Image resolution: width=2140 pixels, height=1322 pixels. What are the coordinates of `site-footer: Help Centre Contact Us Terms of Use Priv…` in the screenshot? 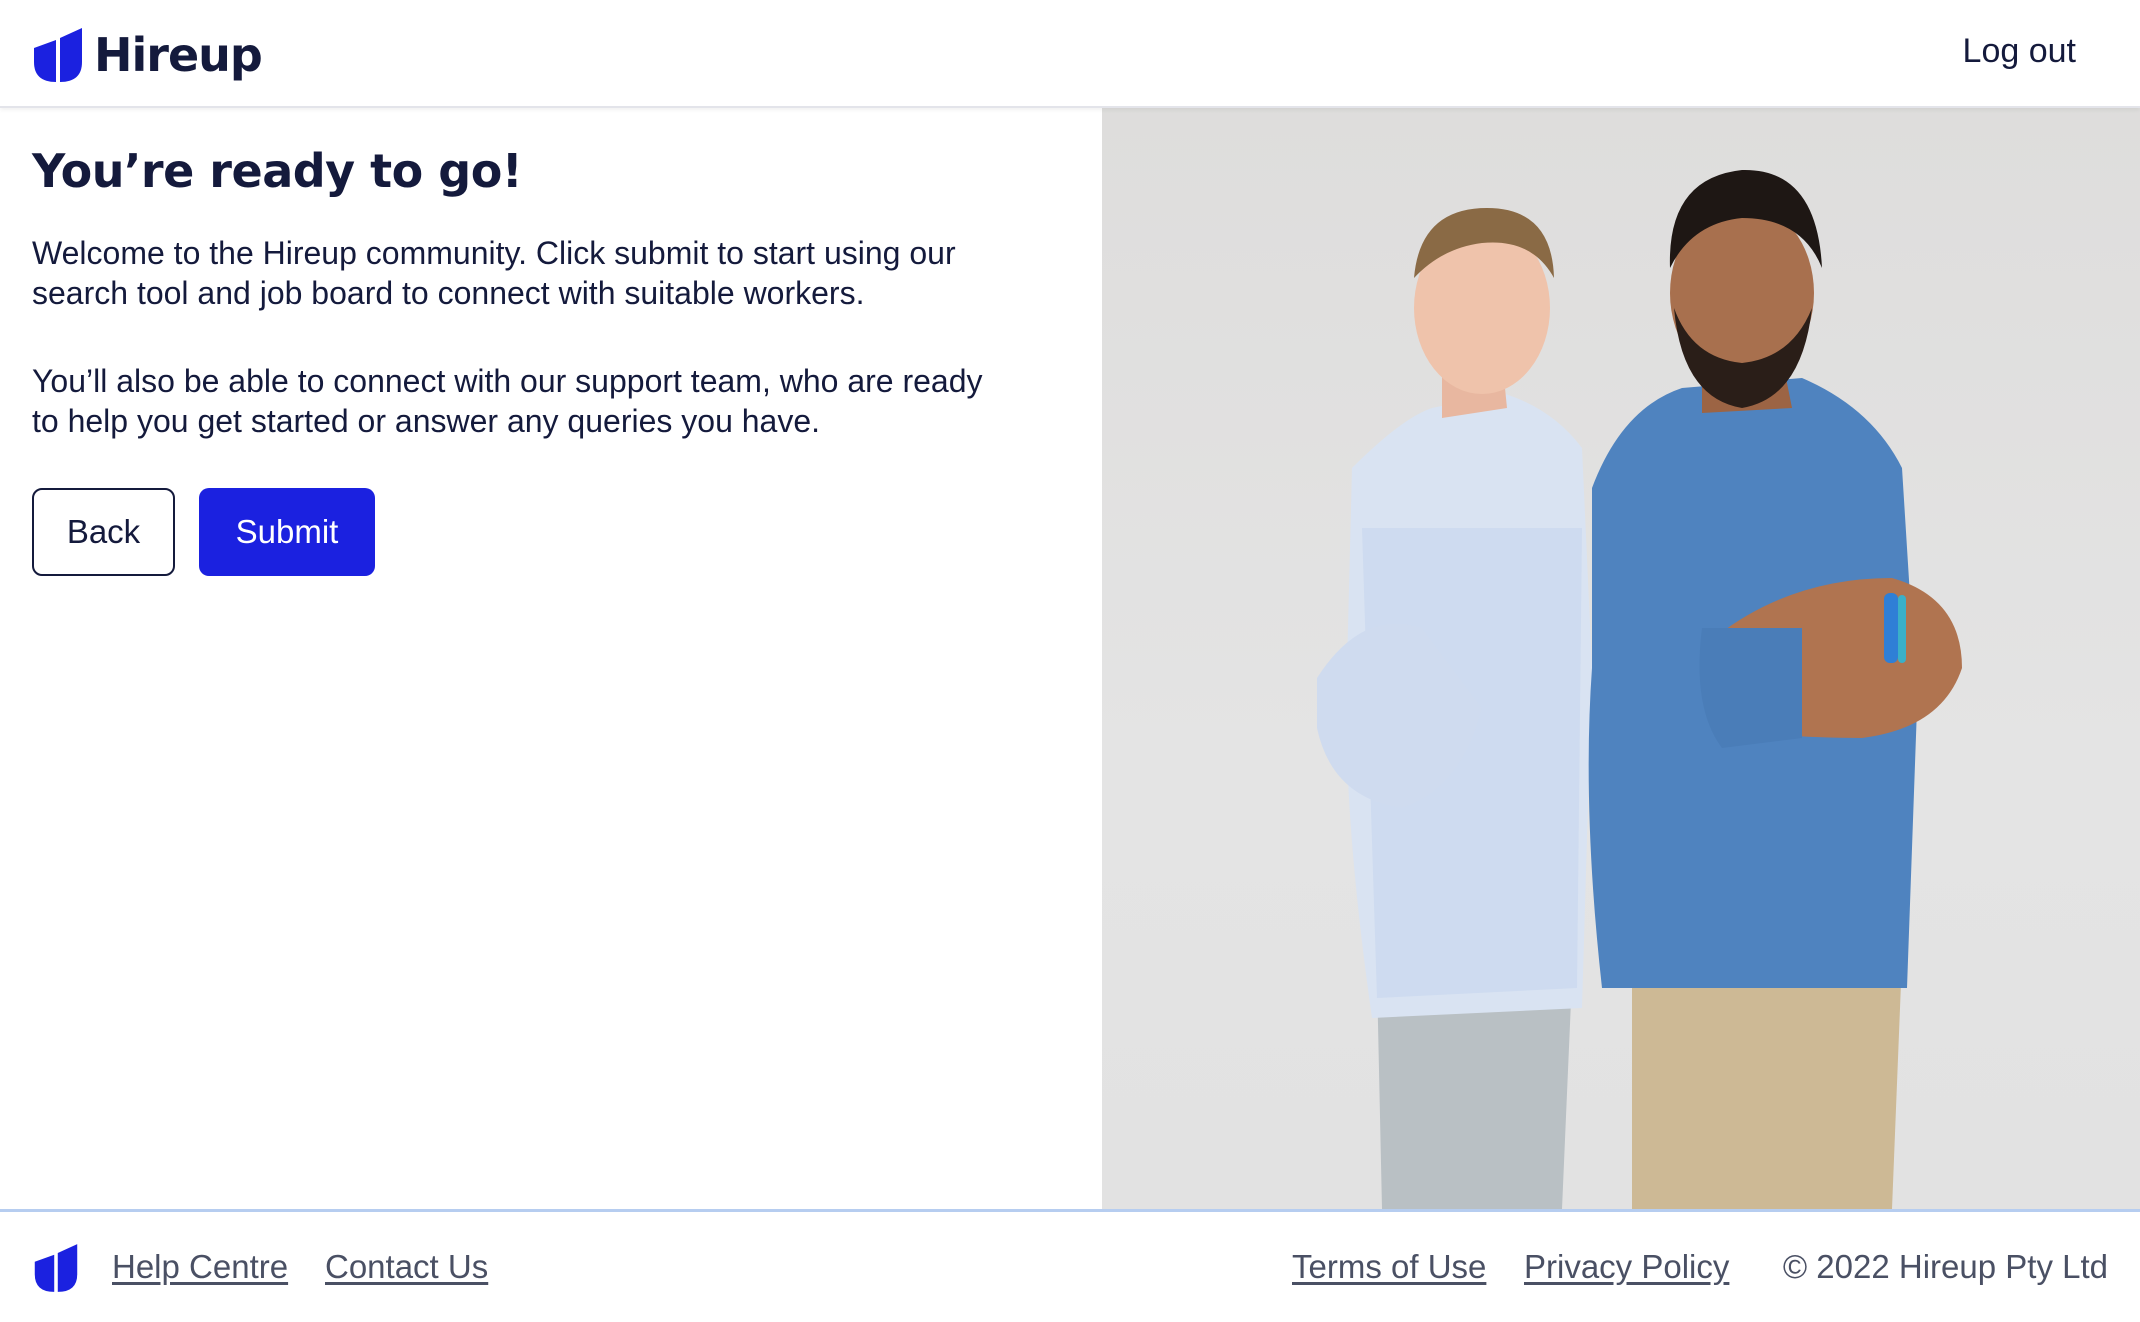 It's located at (1070, 1265).